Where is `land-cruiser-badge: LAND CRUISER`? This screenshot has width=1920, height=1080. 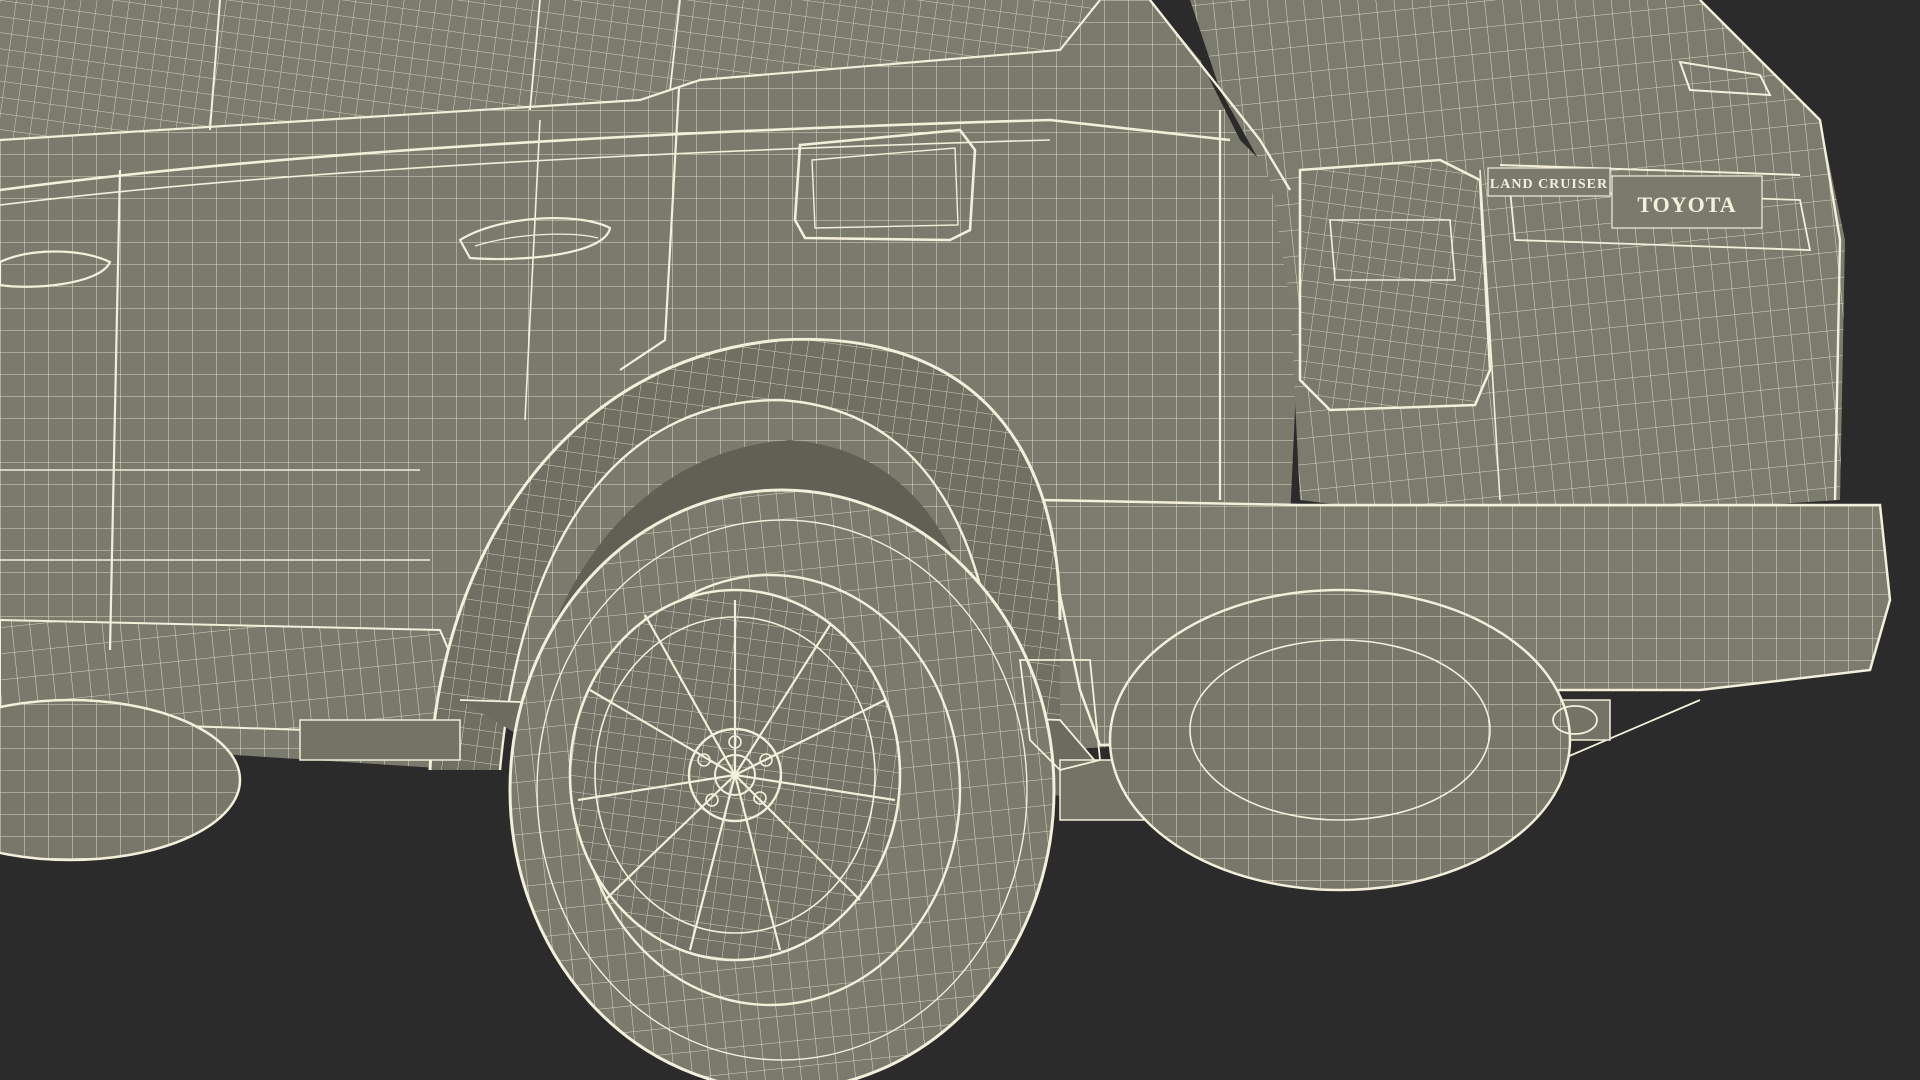 land-cruiser-badge: LAND CRUISER is located at coordinates (1549, 182).